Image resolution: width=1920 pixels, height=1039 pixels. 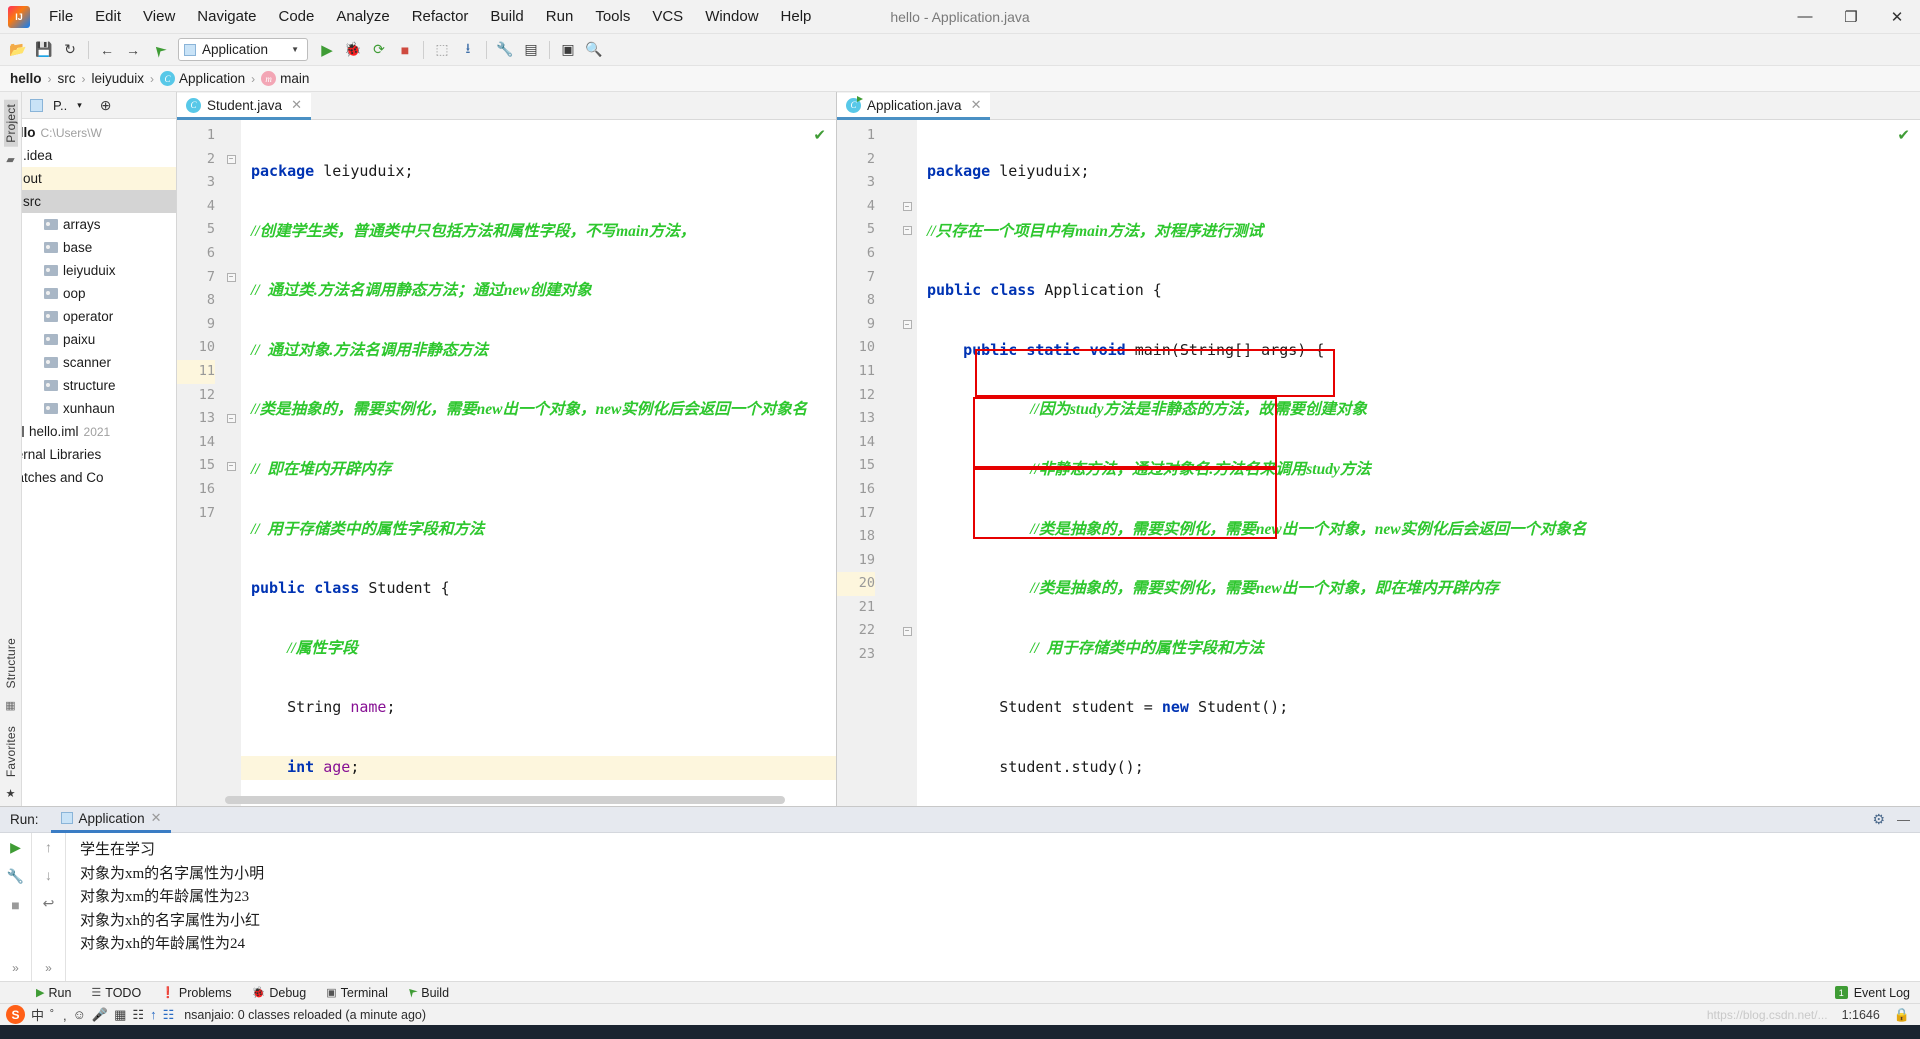 What do you see at coordinates (99, 270) in the screenshot?
I see `tree-item-leiyuduix: leiyuduix` at bounding box center [99, 270].